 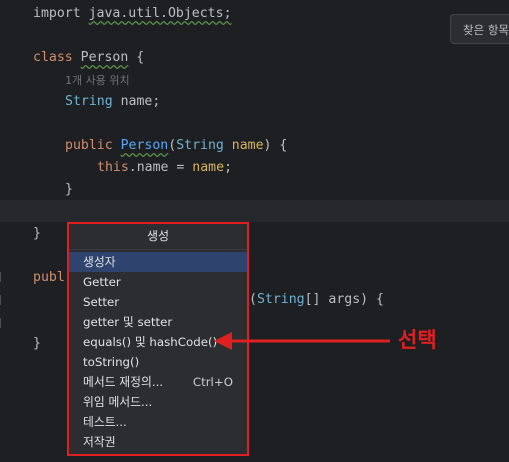 I want to click on shortcut-label: Ctrl+O, so click(x=212, y=382).